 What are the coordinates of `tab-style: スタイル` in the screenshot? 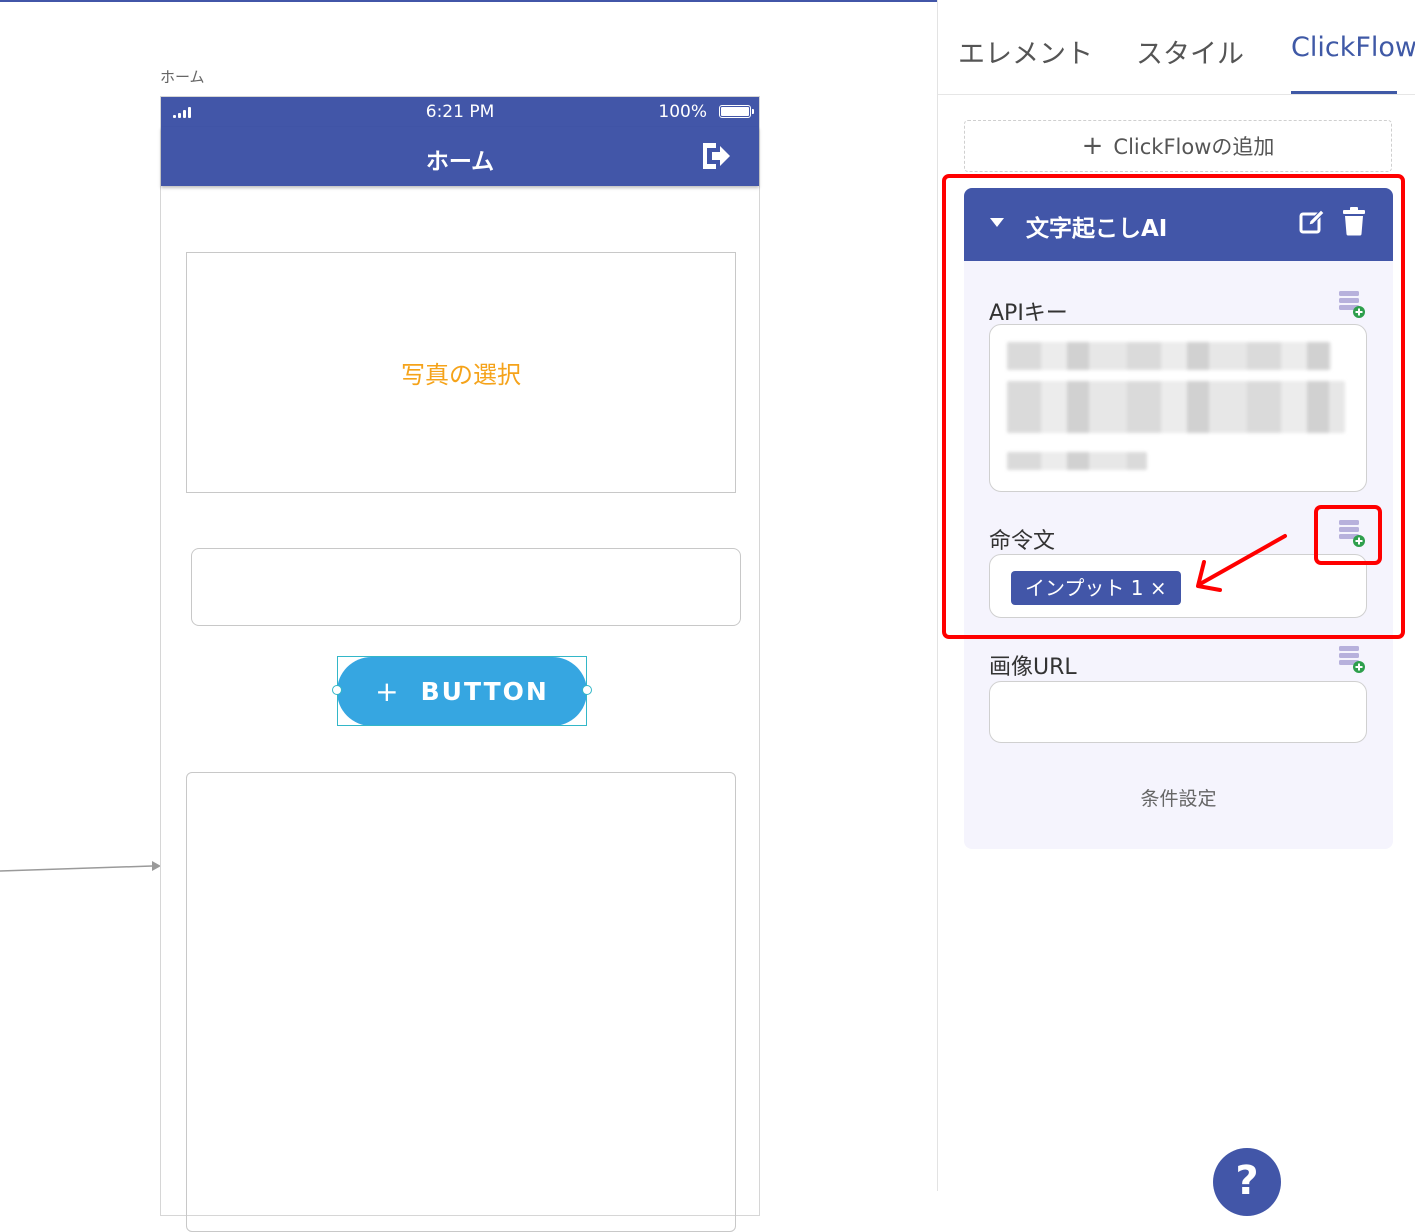 It's located at (1190, 51).